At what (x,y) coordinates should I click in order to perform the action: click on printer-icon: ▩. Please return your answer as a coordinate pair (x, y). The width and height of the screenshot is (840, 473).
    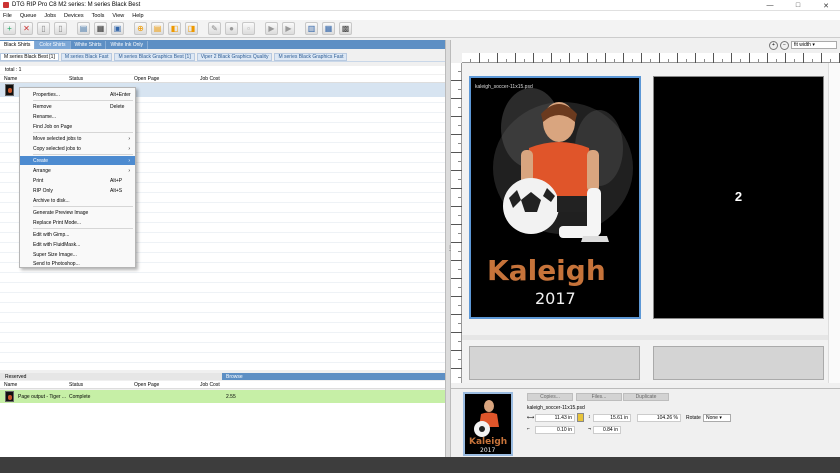
    Looking at the image, I should click on (345, 28).